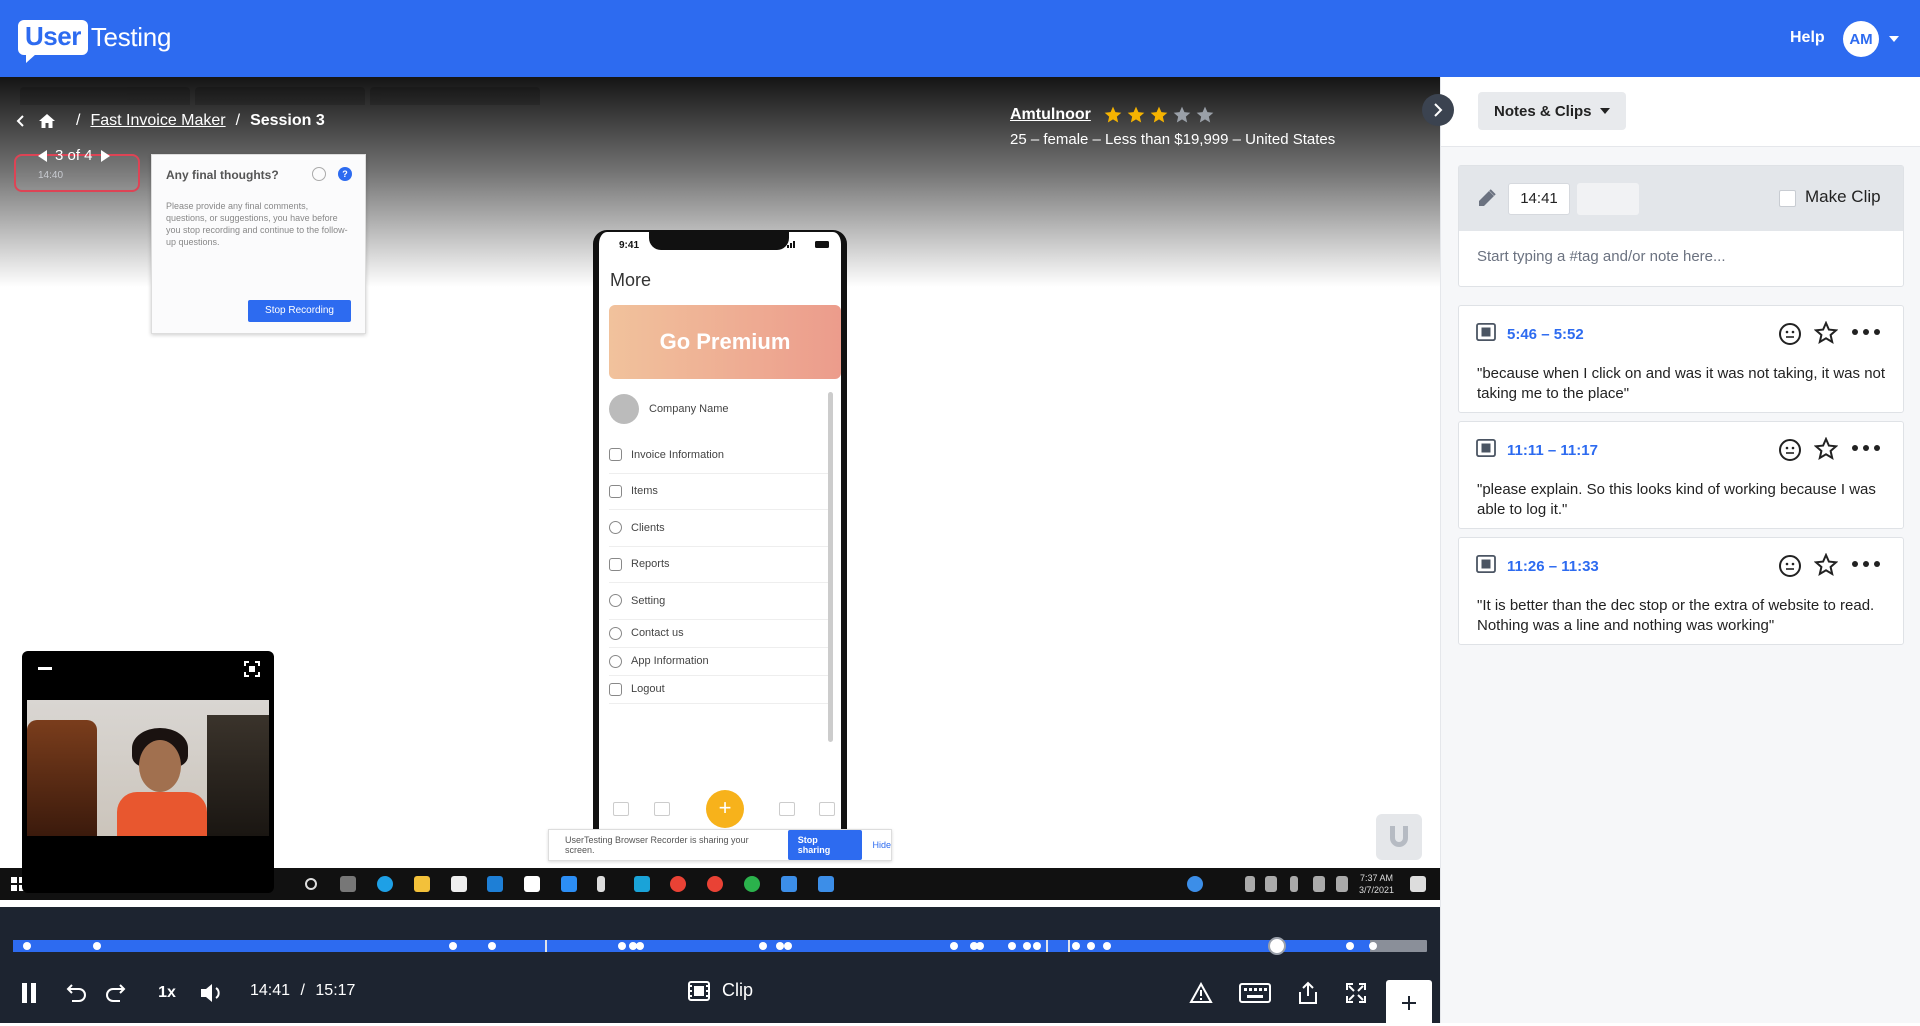  Describe the element at coordinates (1861, 39) in the screenshot. I see `avatar: AM` at that location.